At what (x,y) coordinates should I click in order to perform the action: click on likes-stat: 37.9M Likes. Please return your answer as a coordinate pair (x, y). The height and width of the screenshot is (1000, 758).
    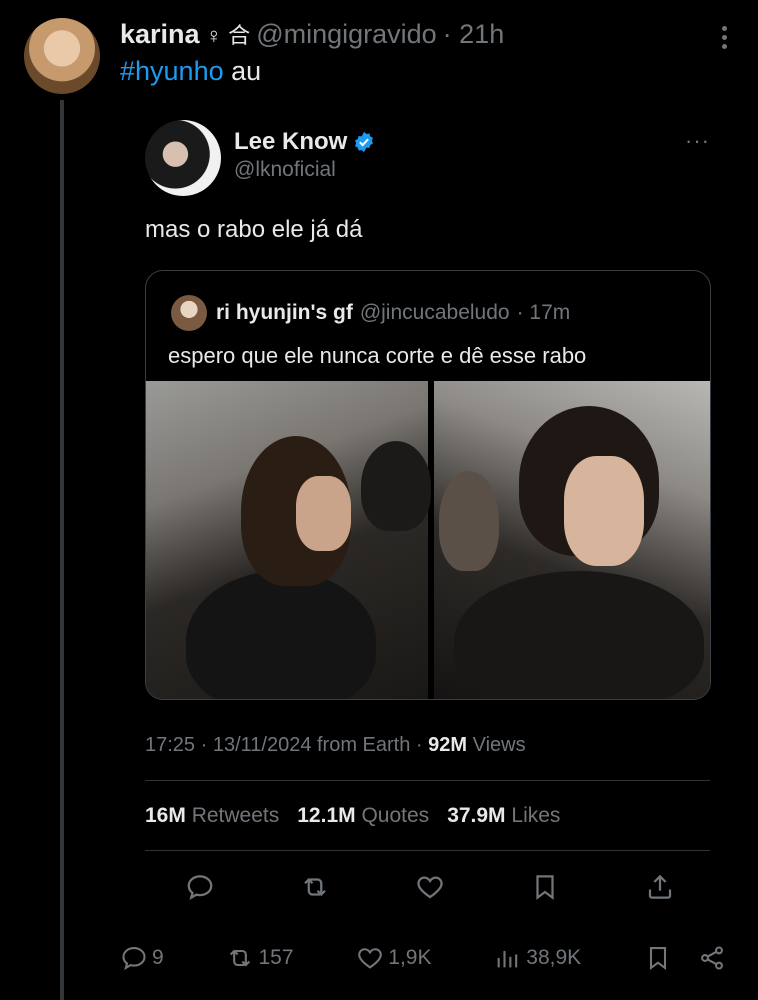
    Looking at the image, I should click on (503, 816).